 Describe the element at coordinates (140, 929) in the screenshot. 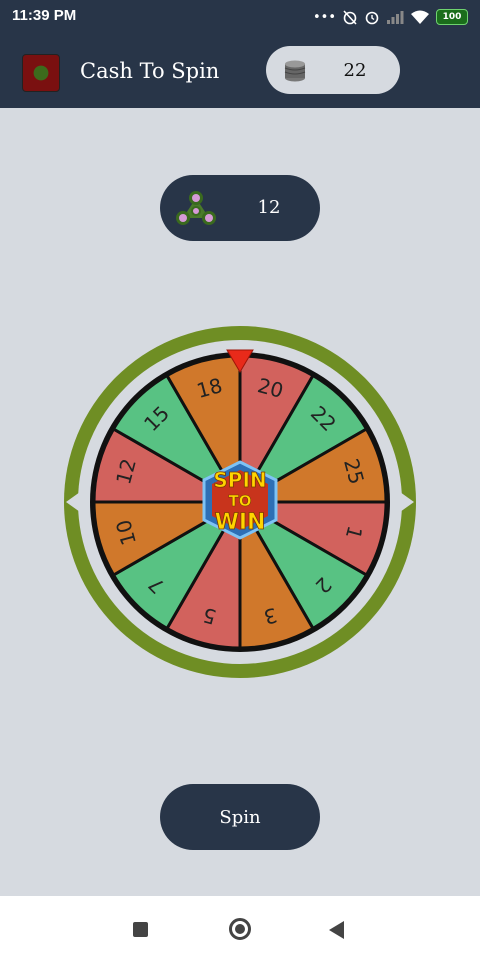

I see `recent-apps-icon` at that location.